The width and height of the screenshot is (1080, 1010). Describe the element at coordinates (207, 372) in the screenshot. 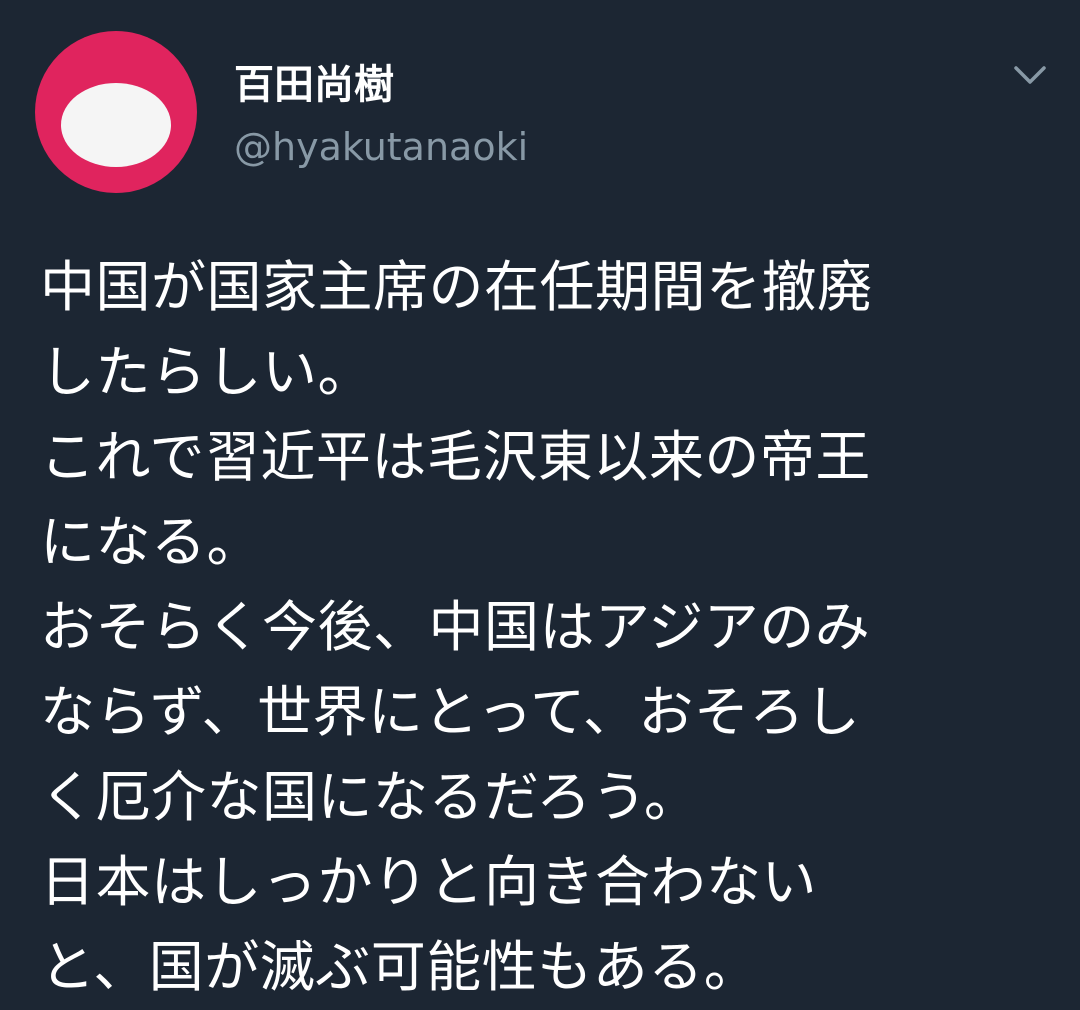

I see `tweet-text-line: したらしい。` at that location.